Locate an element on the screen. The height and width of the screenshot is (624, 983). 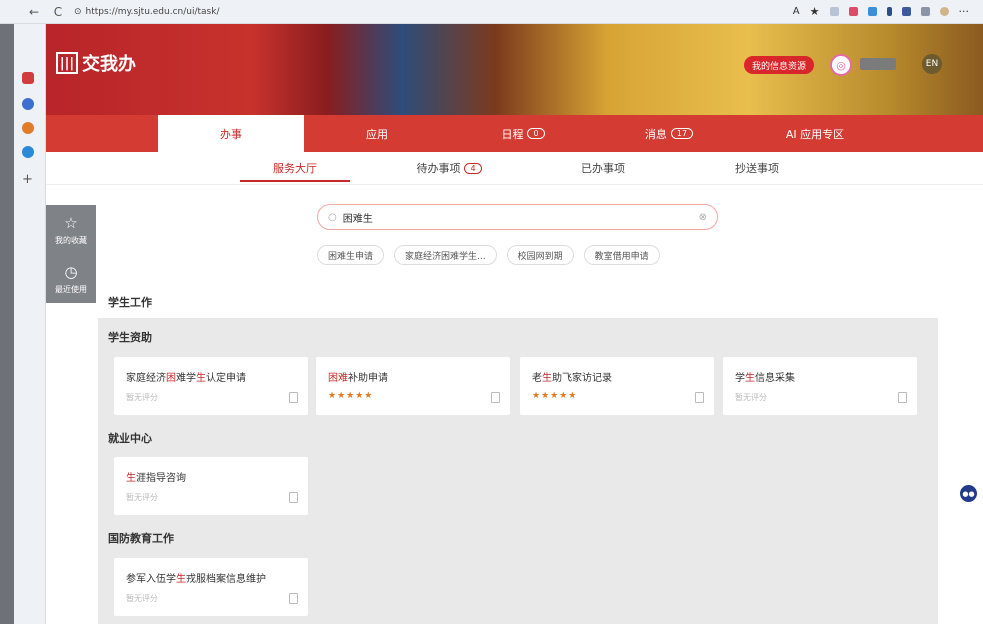
favorite-star-icon: ★ is located at coordinates (815, 11).